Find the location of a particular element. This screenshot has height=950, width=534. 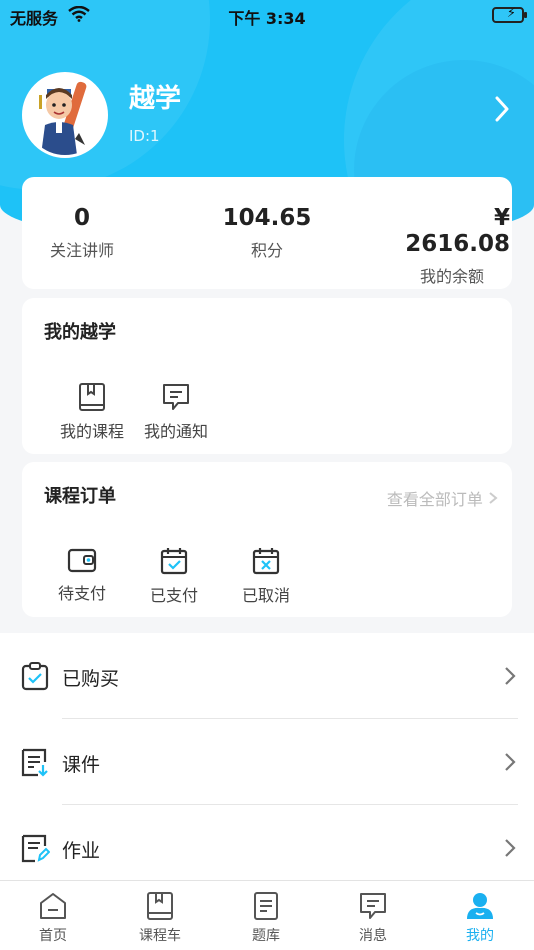

view-all-orders-link: 查看全部订单 is located at coordinates (442, 498).